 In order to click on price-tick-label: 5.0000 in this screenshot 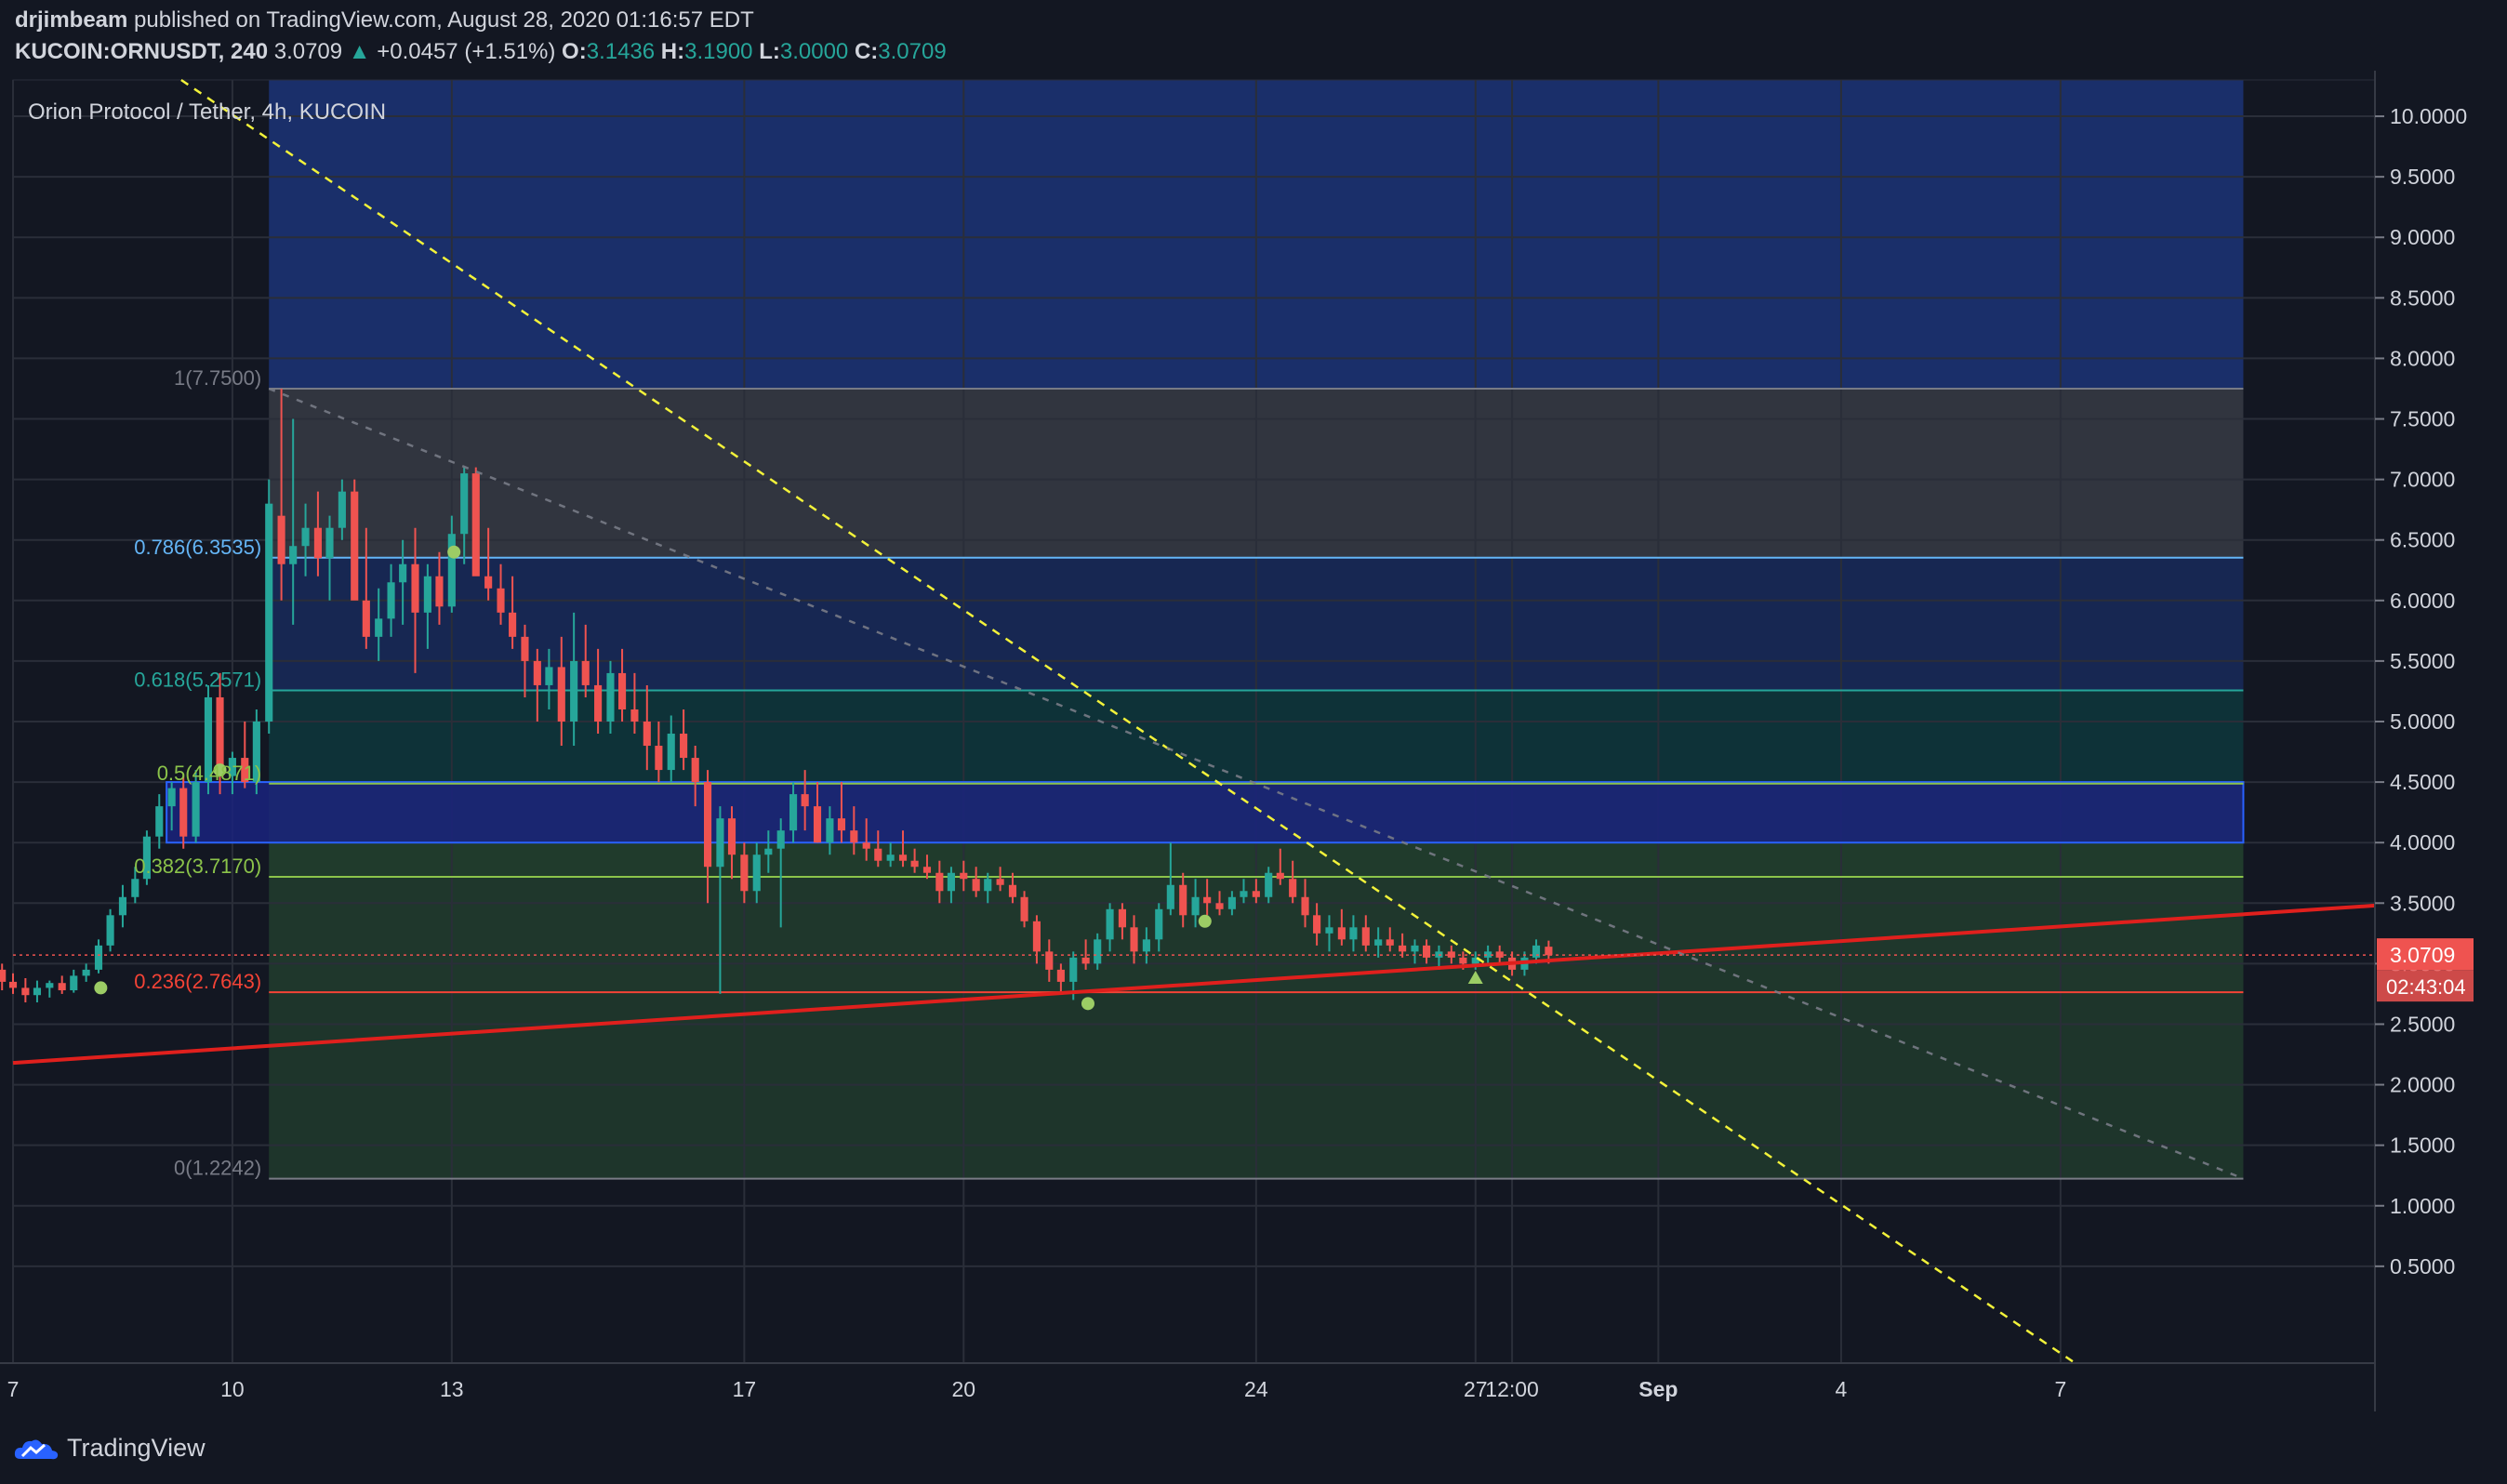, I will do `click(2422, 721)`.